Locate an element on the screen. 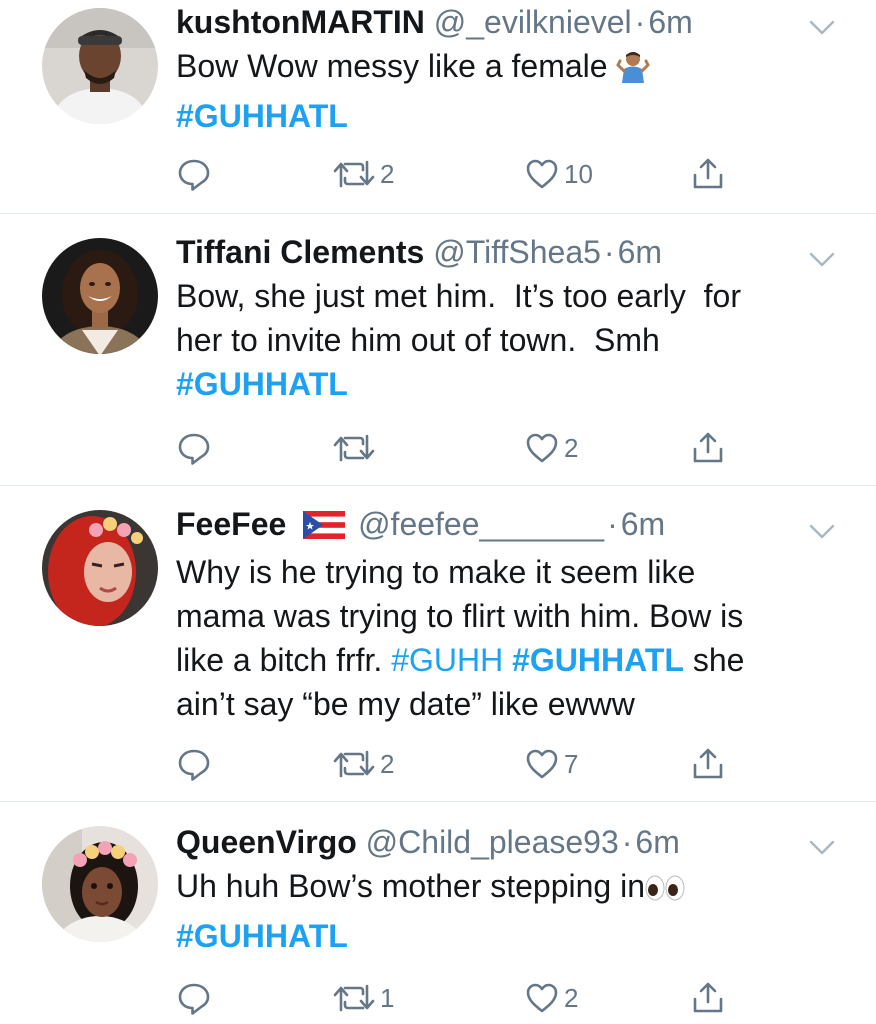 Image resolution: width=876 pixels, height=1024 pixels. tweet-text-line: Bow Wow messy like a female is located at coordinates (392, 66).